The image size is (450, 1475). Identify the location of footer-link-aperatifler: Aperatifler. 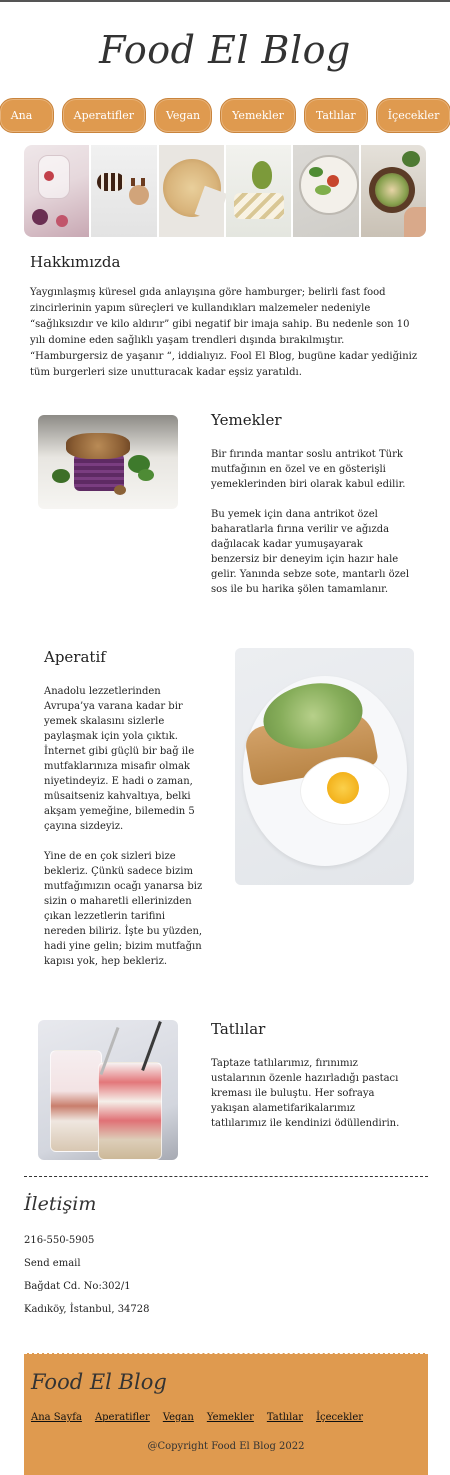
(122, 1417).